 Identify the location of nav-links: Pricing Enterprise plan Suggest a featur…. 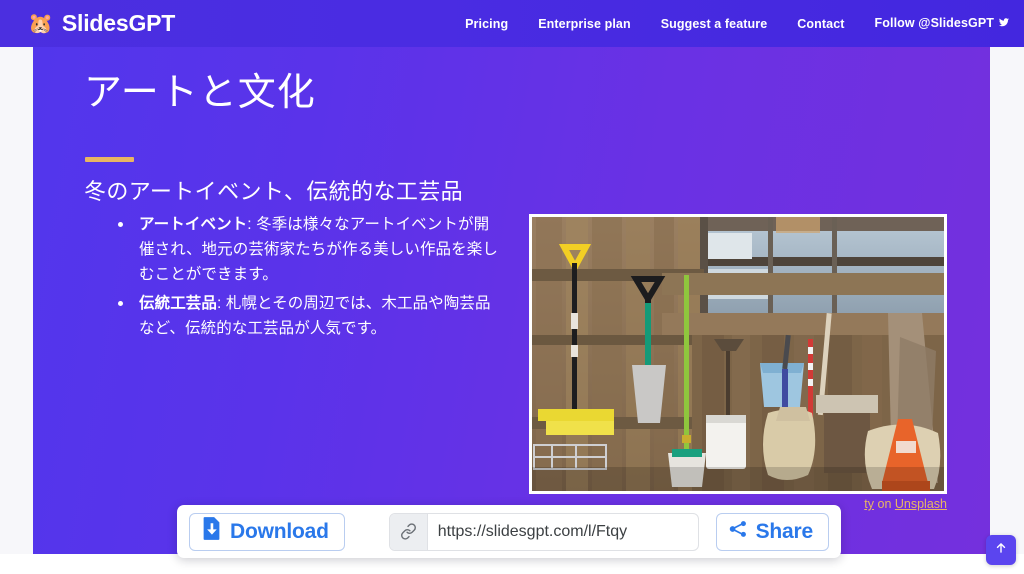
(737, 23).